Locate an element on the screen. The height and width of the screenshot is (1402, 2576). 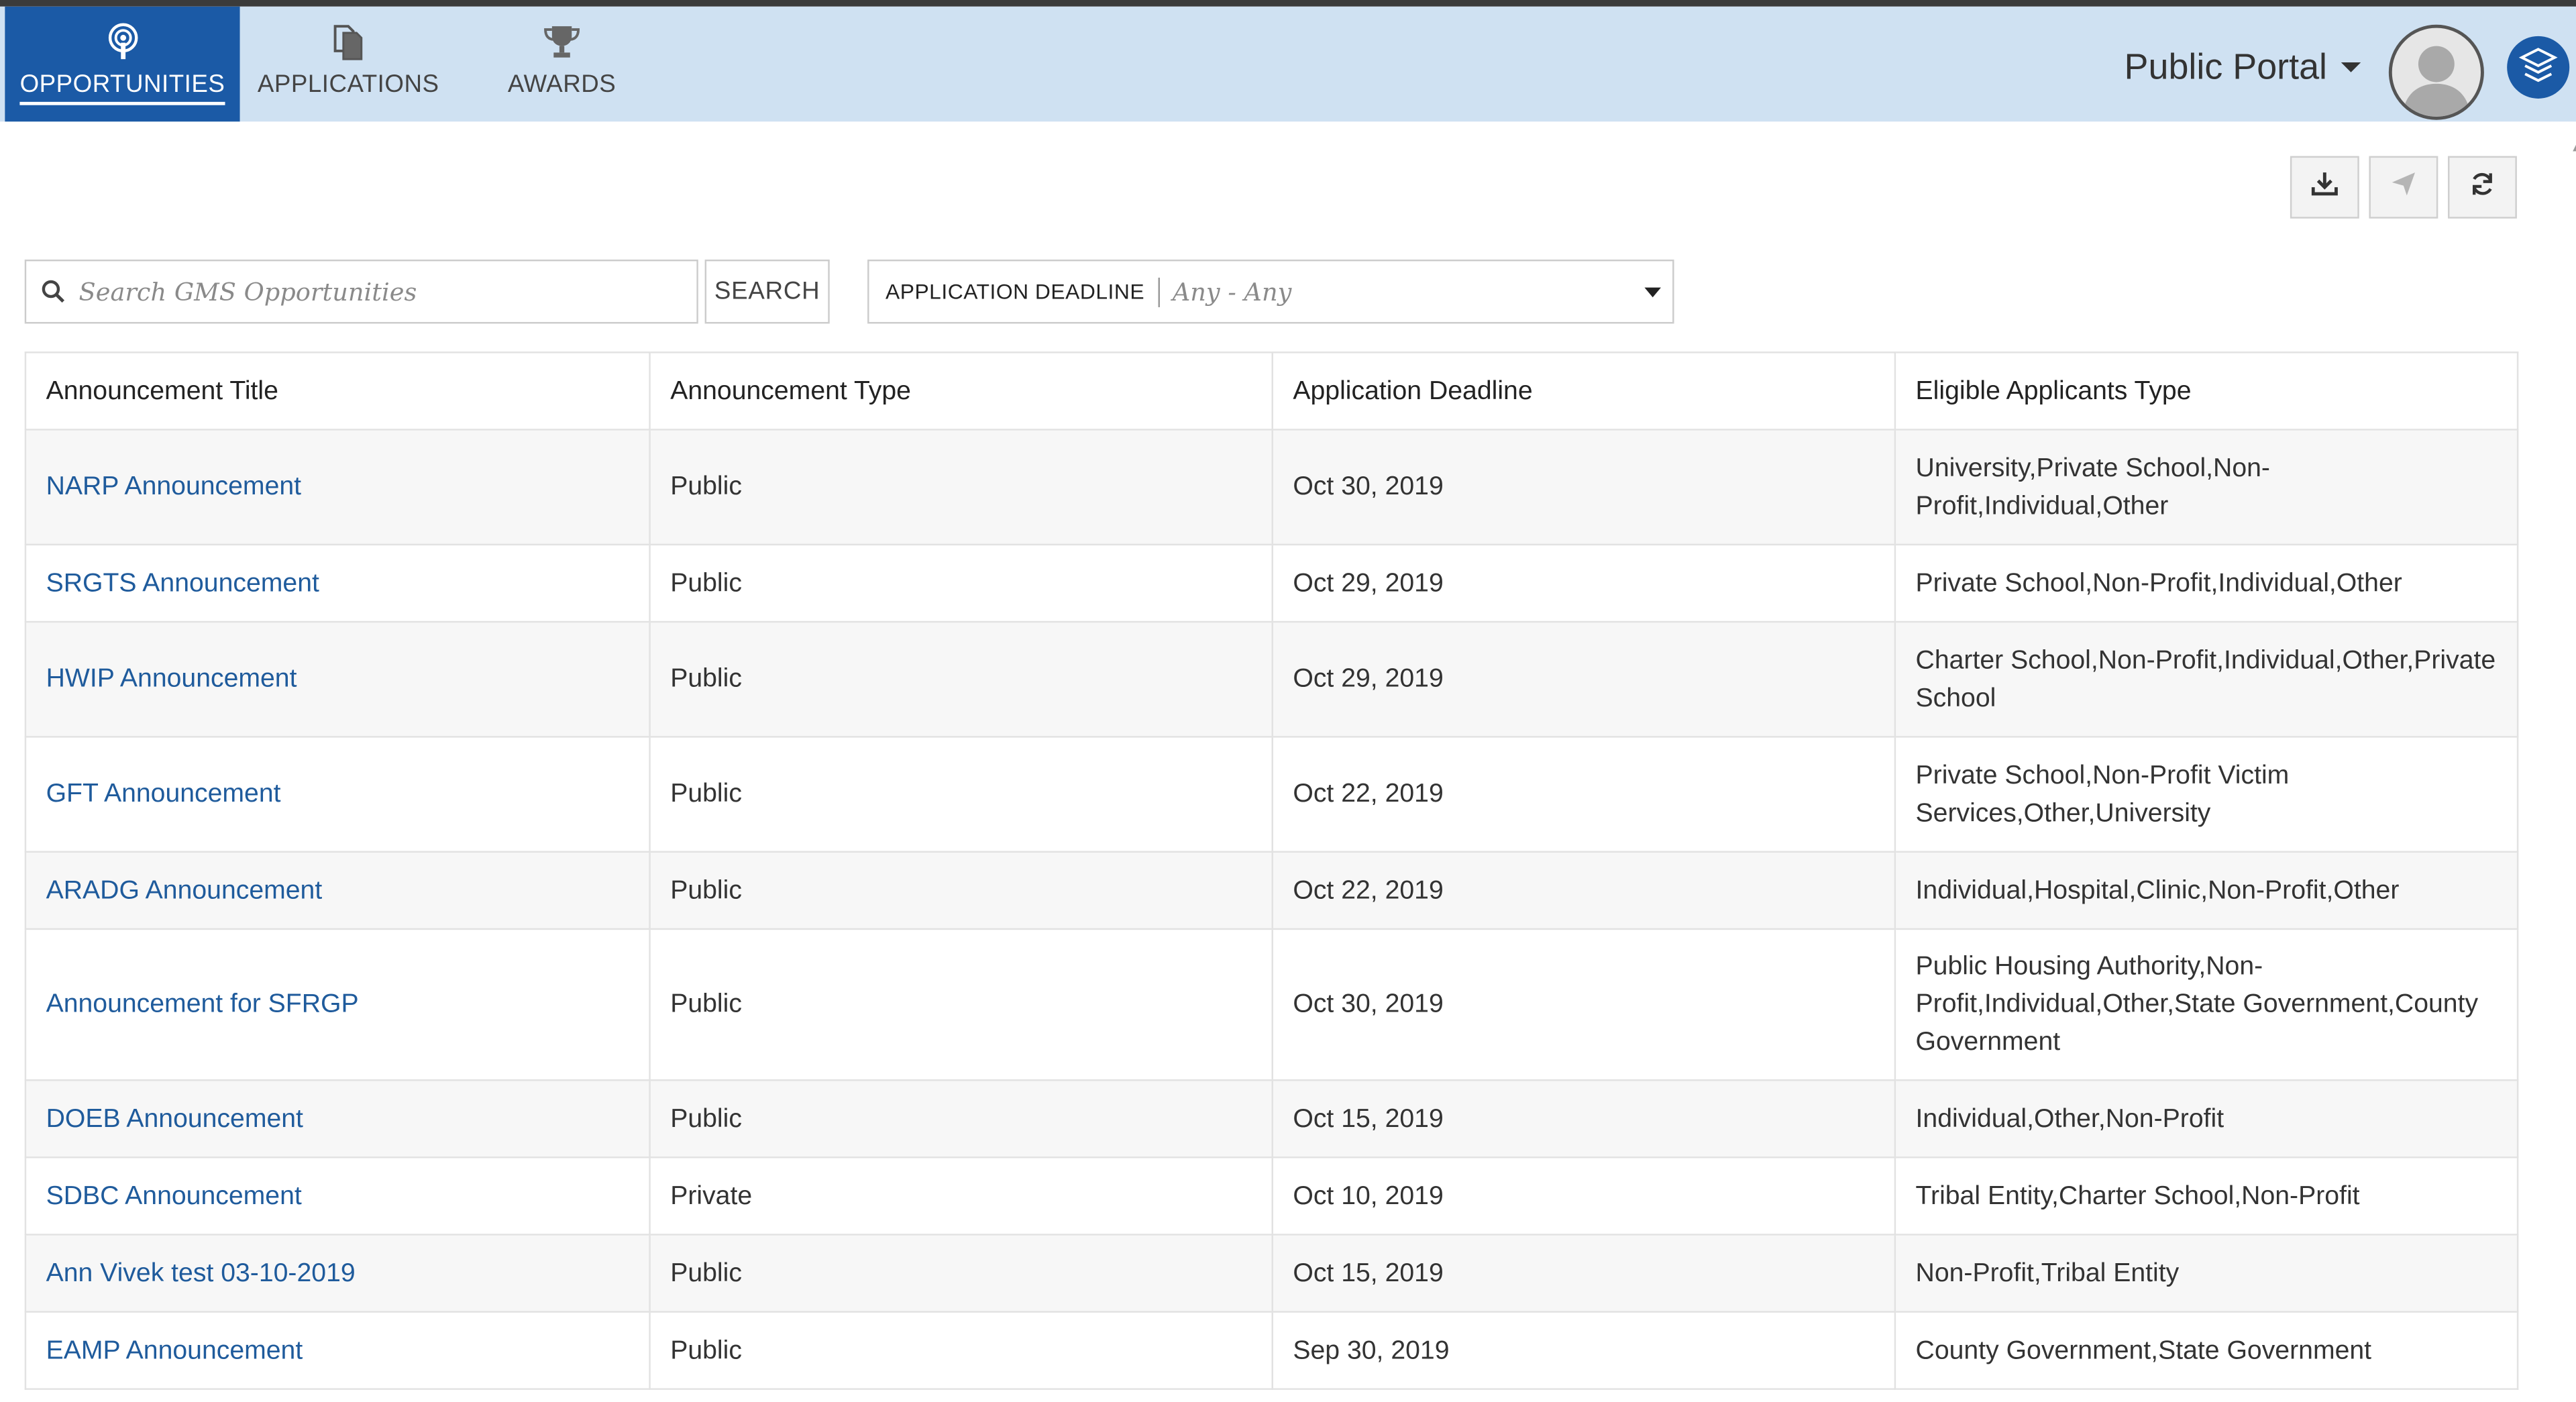
table-cell: Non-Profit,Tribal Entity is located at coordinates (2206, 1274).